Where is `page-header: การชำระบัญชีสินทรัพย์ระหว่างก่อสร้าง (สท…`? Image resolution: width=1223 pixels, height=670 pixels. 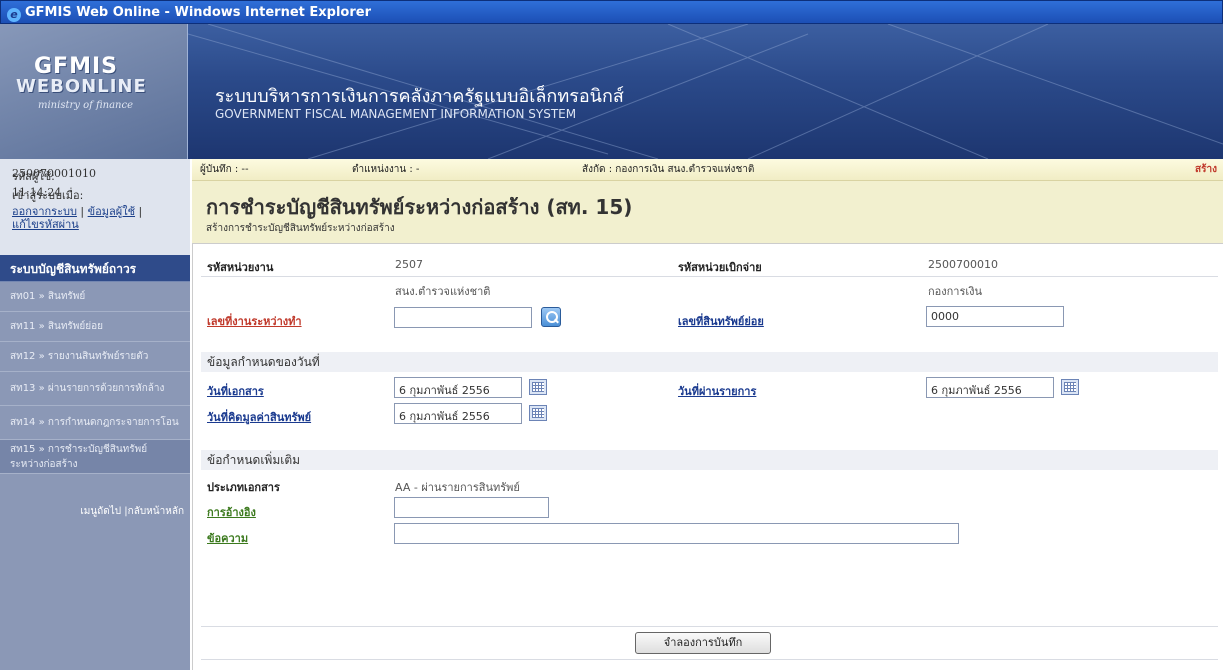 page-header: การชำระบัญชีสินทรัพย์ระหว่างก่อสร้าง (สท… is located at coordinates (707, 212).